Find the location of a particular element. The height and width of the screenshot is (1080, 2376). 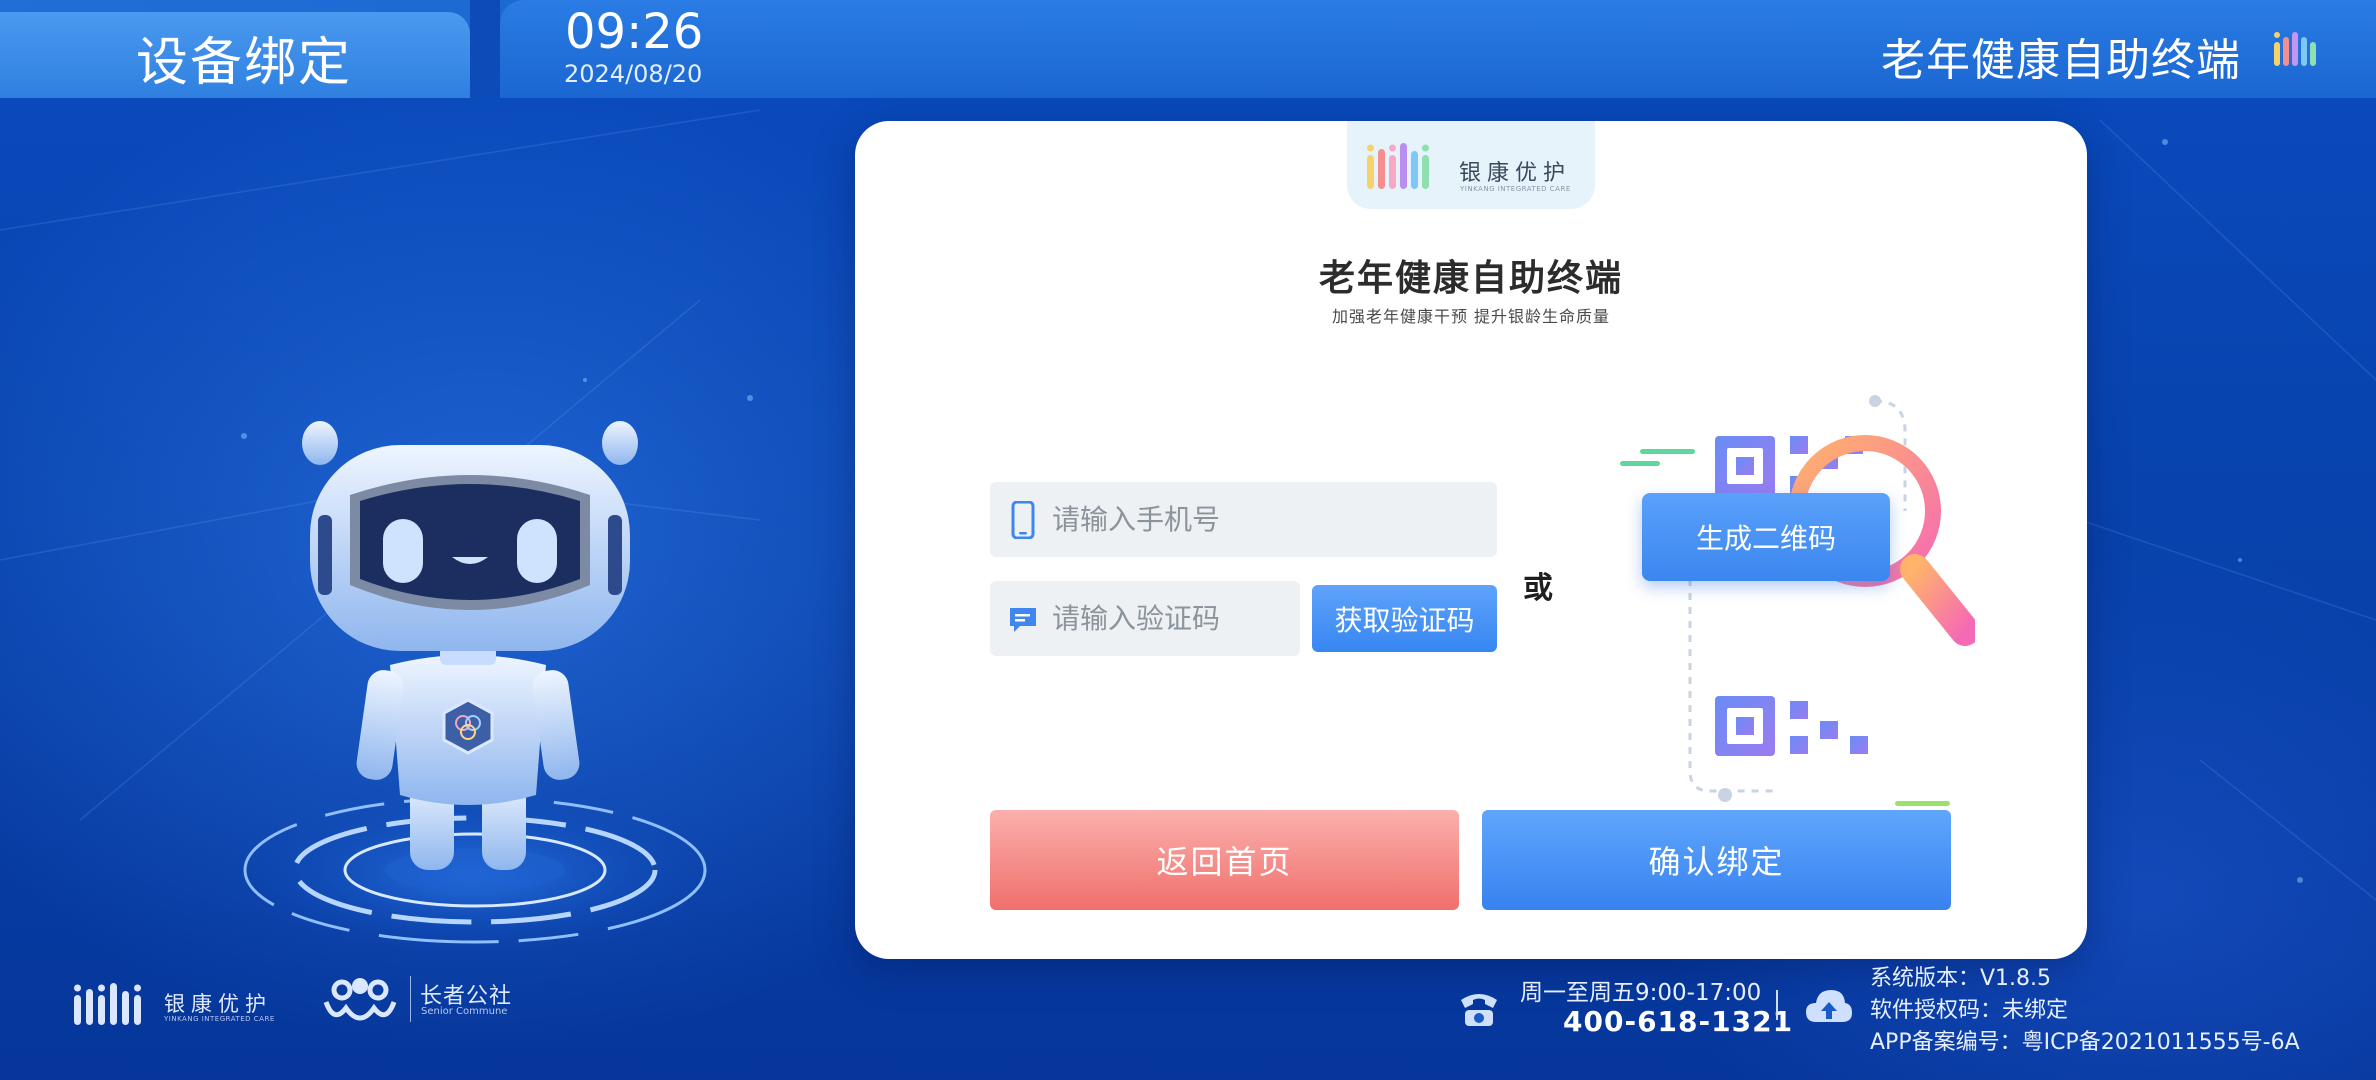

footer-logo-divider is located at coordinates (410, 999).